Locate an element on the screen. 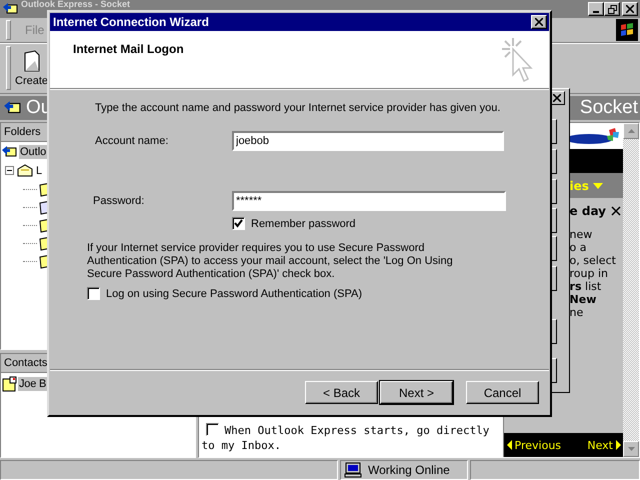 The width and height of the screenshot is (640, 480). next-link: Next is located at coordinates (604, 445).